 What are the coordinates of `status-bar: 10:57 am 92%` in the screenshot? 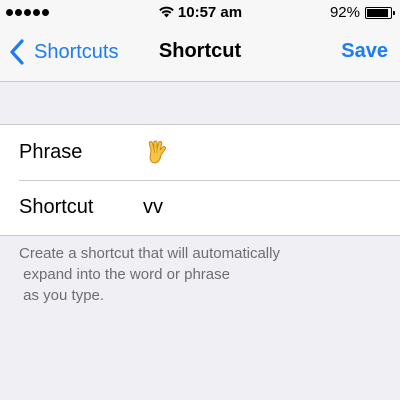 It's located at (200, 13).